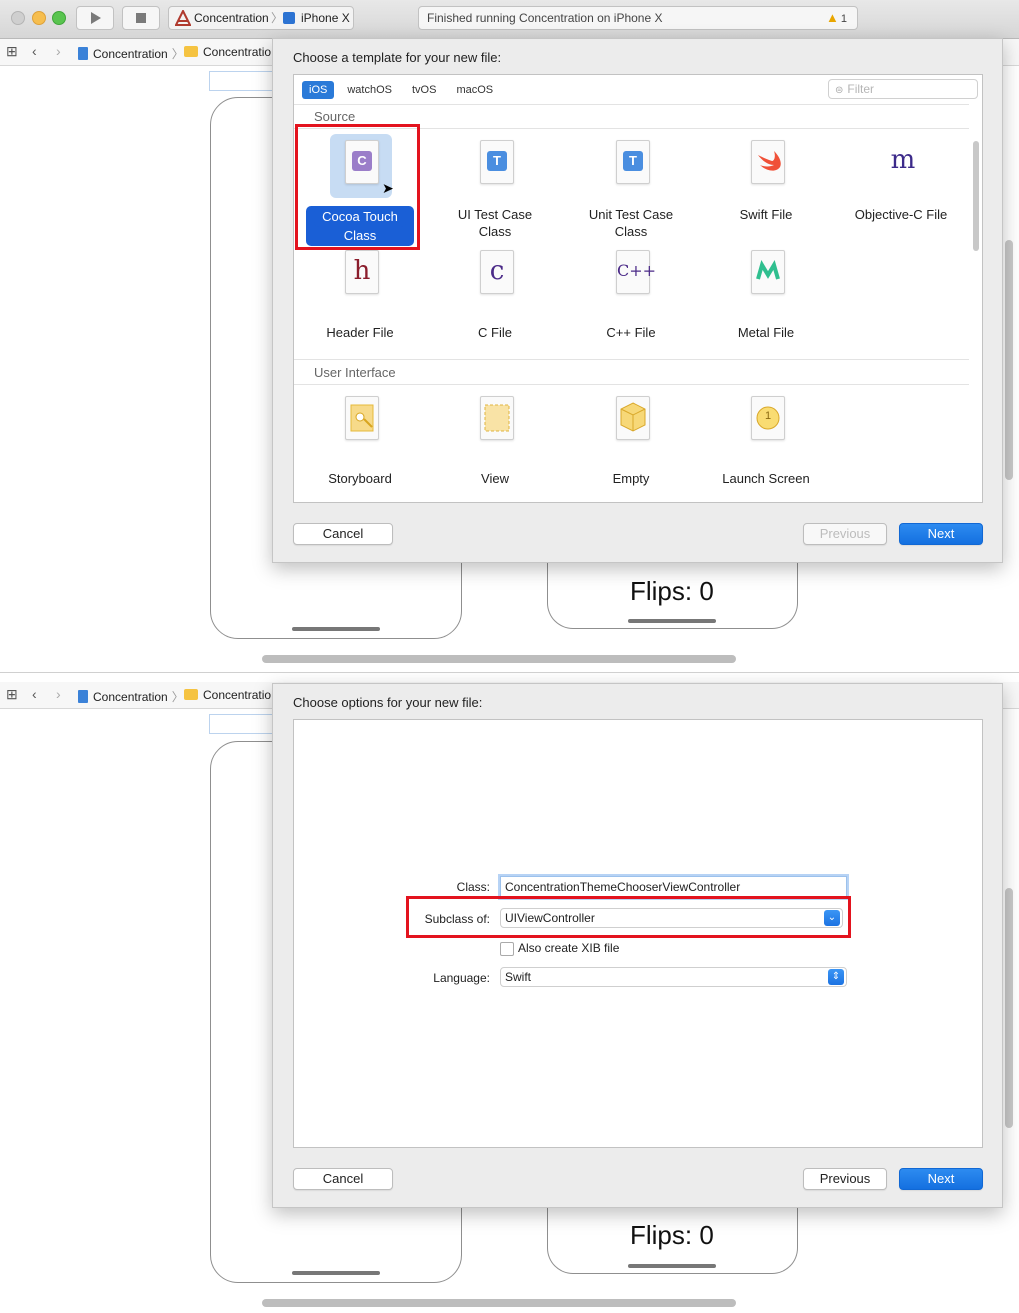  Describe the element at coordinates (495, 332) in the screenshot. I see `template-label: C File` at that location.